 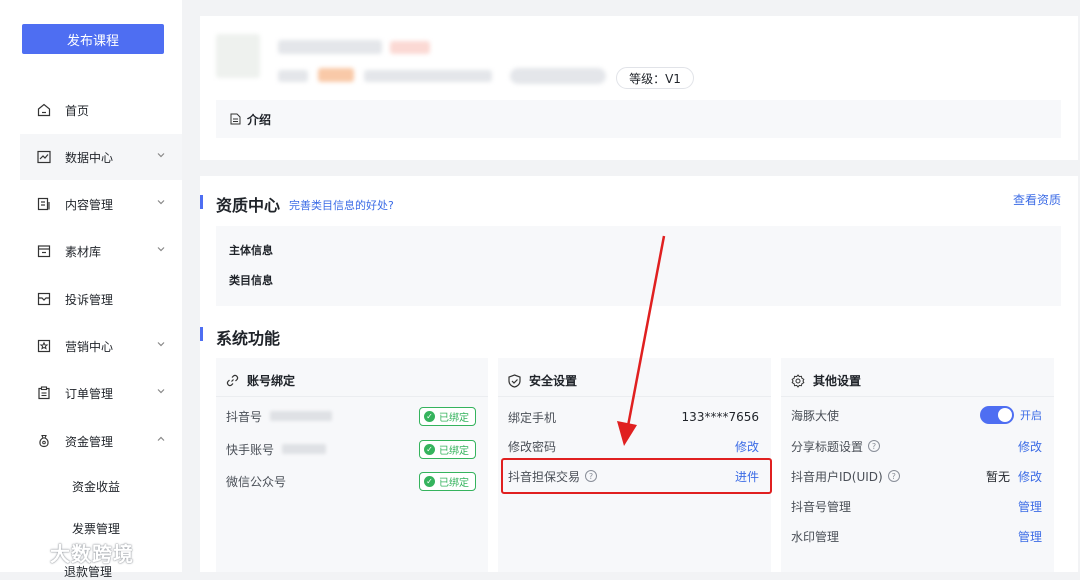 I want to click on binding-label: 快手账号, so click(x=250, y=449).